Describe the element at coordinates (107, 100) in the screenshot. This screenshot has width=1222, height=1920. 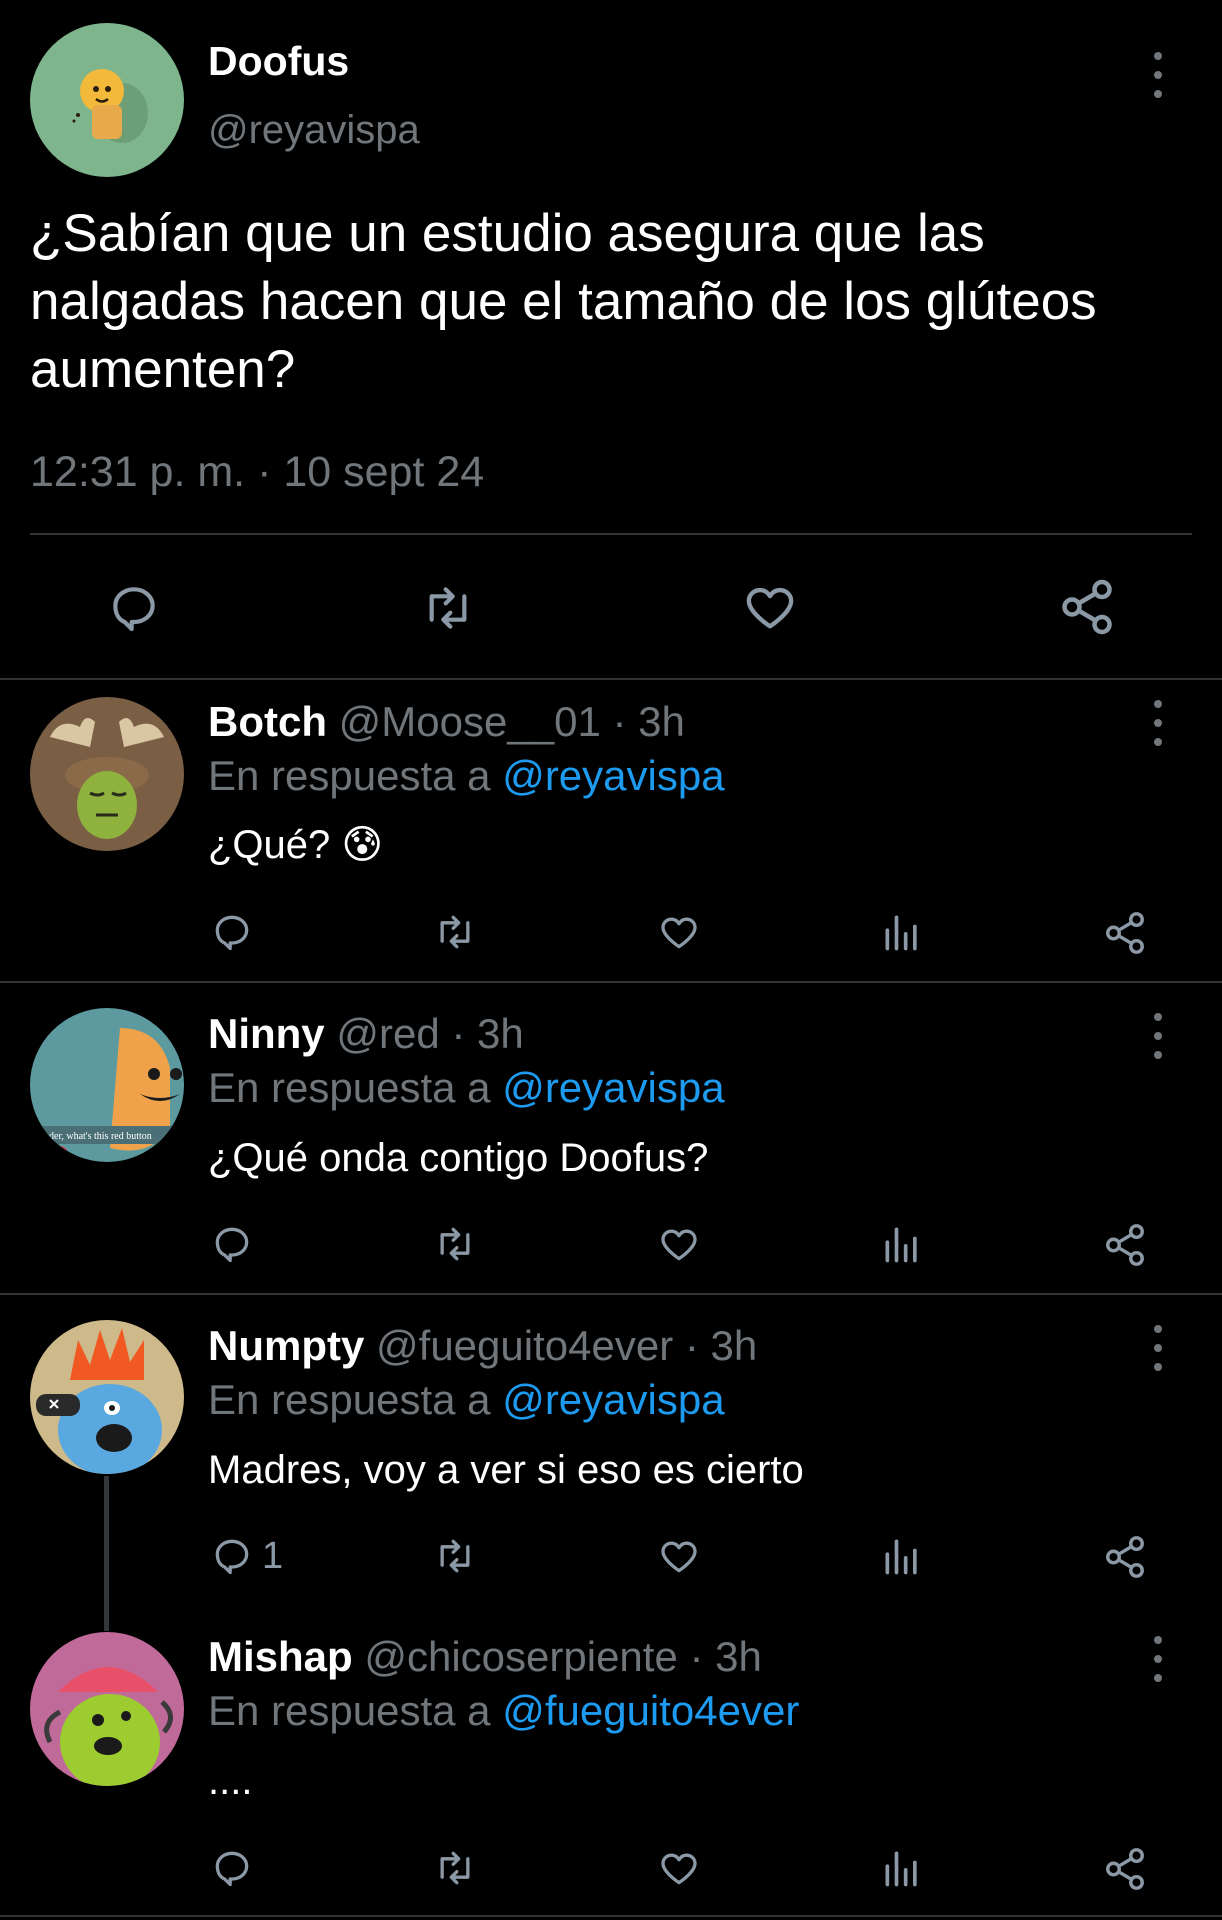
I see `avatar-doofus` at that location.